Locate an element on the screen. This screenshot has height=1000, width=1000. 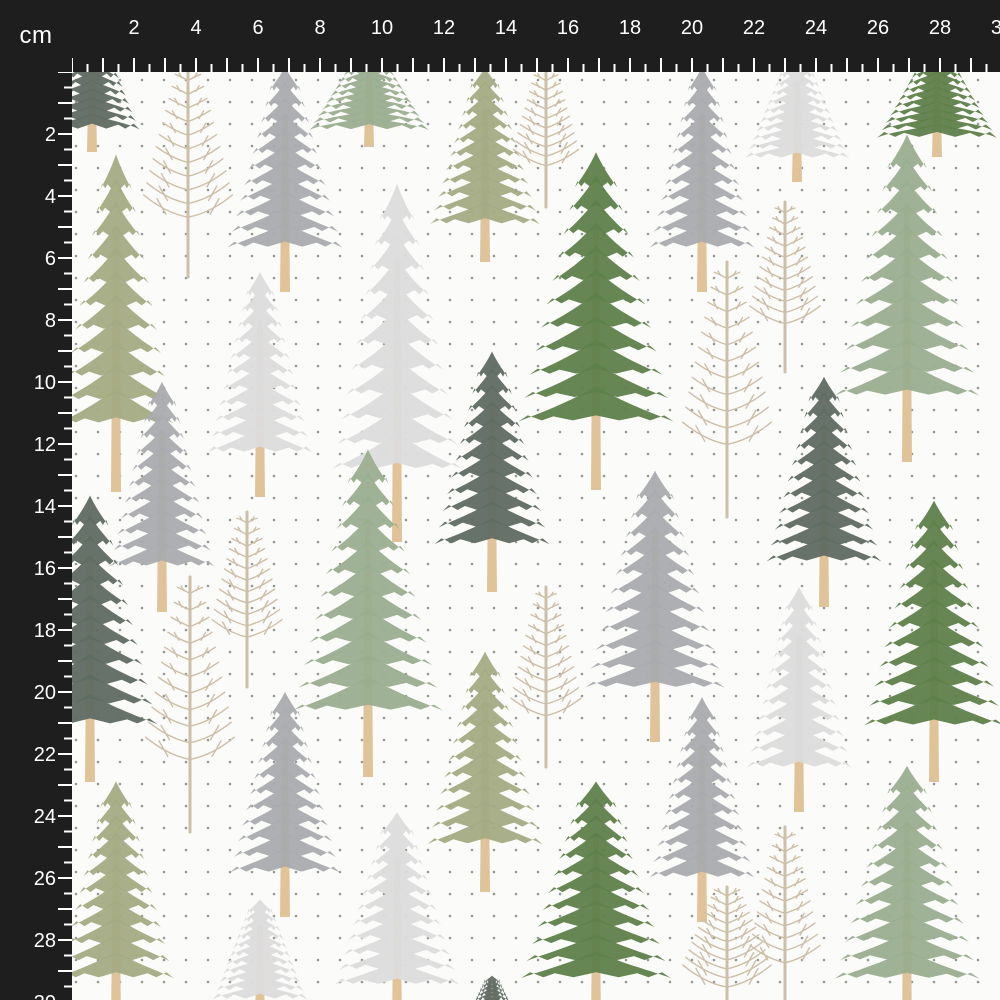
ruler-label-top: 10 is located at coordinates (382, 28).